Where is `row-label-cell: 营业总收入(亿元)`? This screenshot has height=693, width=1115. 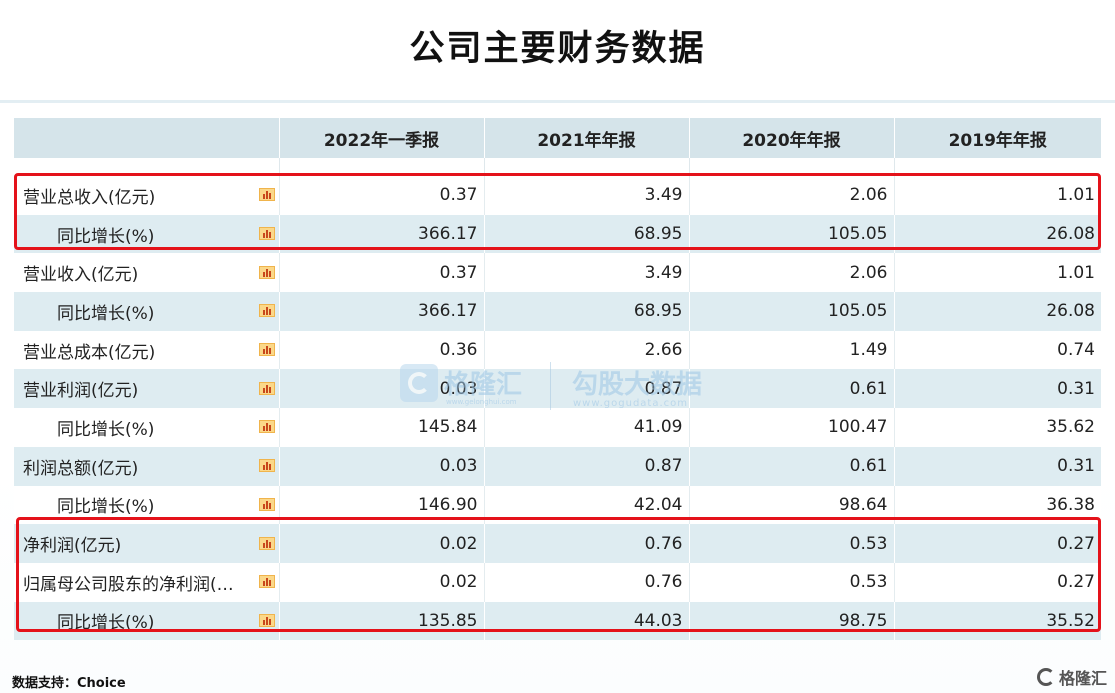 row-label-cell: 营业总收入(亿元) is located at coordinates (146, 195).